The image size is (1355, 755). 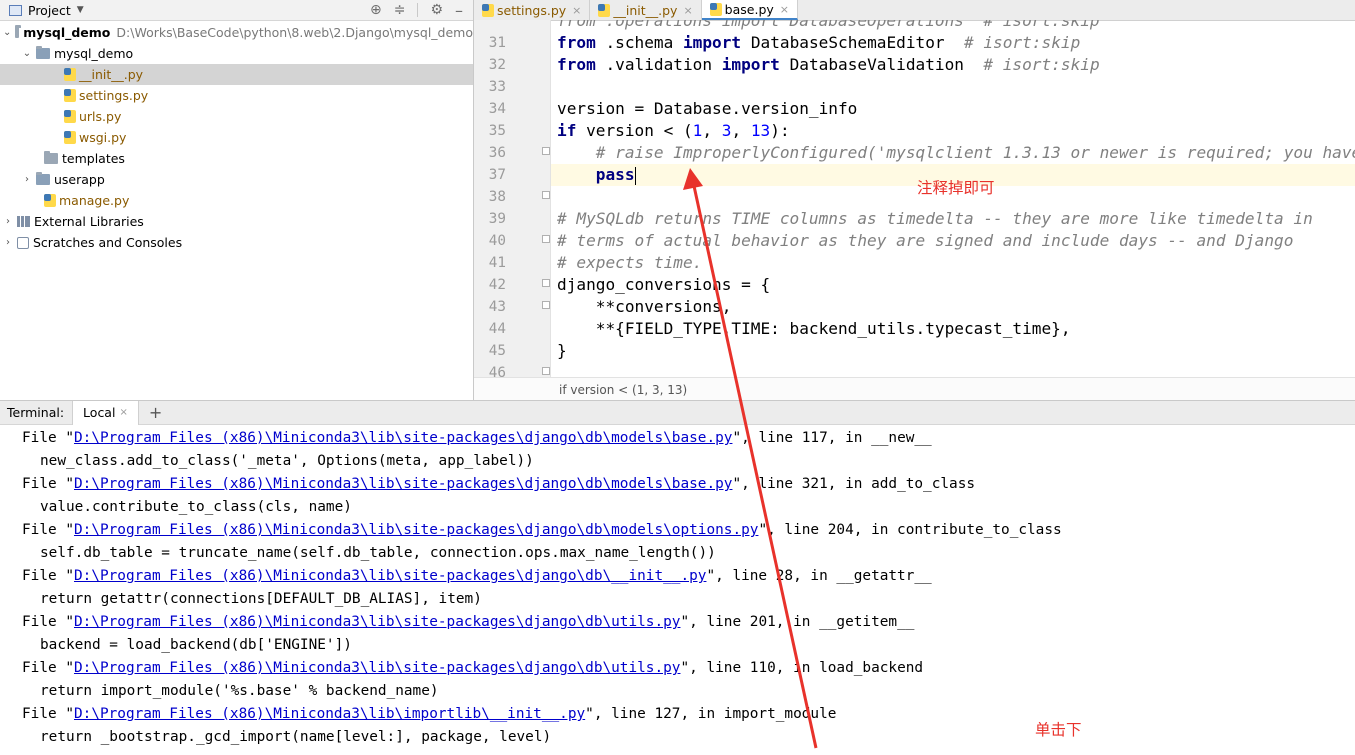 I want to click on locate-icon: ⊕, so click(x=376, y=10).